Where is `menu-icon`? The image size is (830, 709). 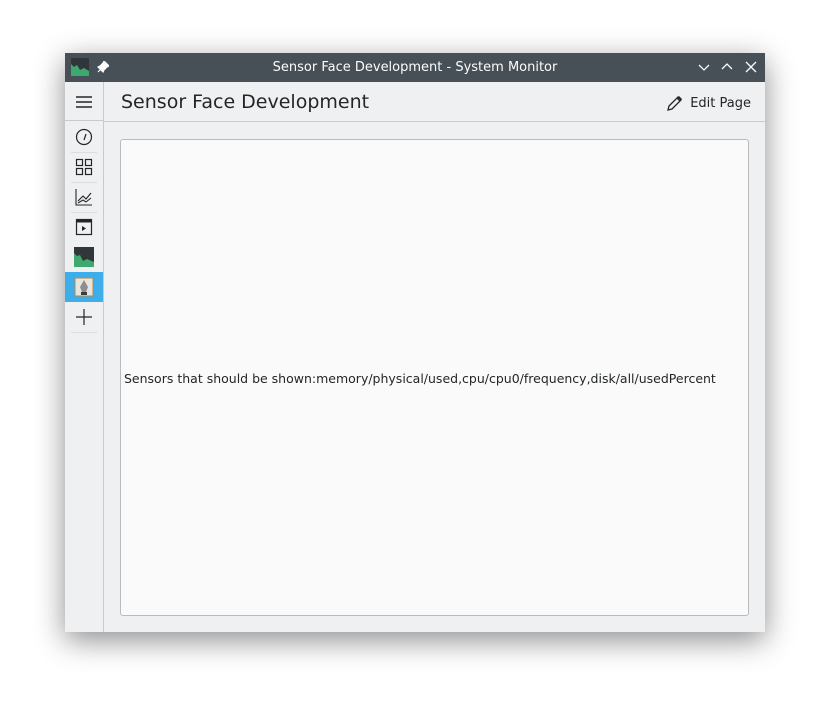 menu-icon is located at coordinates (84, 102).